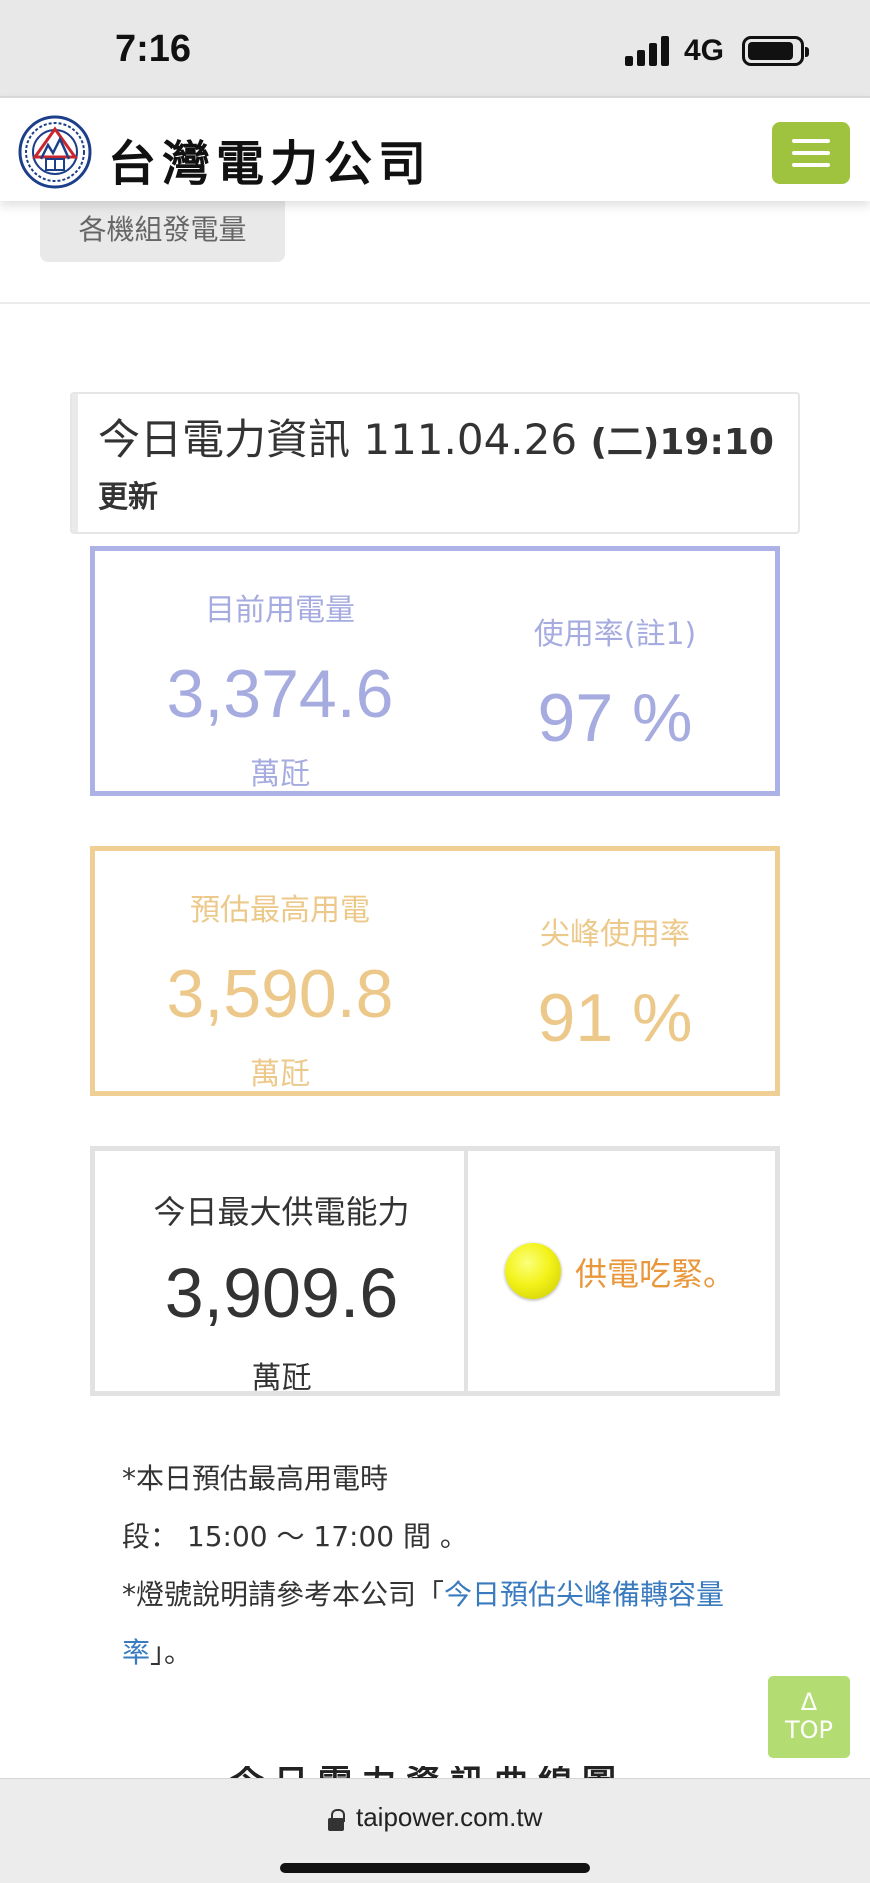 This screenshot has width=870, height=1883. What do you see at coordinates (423, 1594) in the screenshot?
I see `note-light-explanation: *燈號說明請參考本公司「今日預估尖峰備轉容量` at bounding box center [423, 1594].